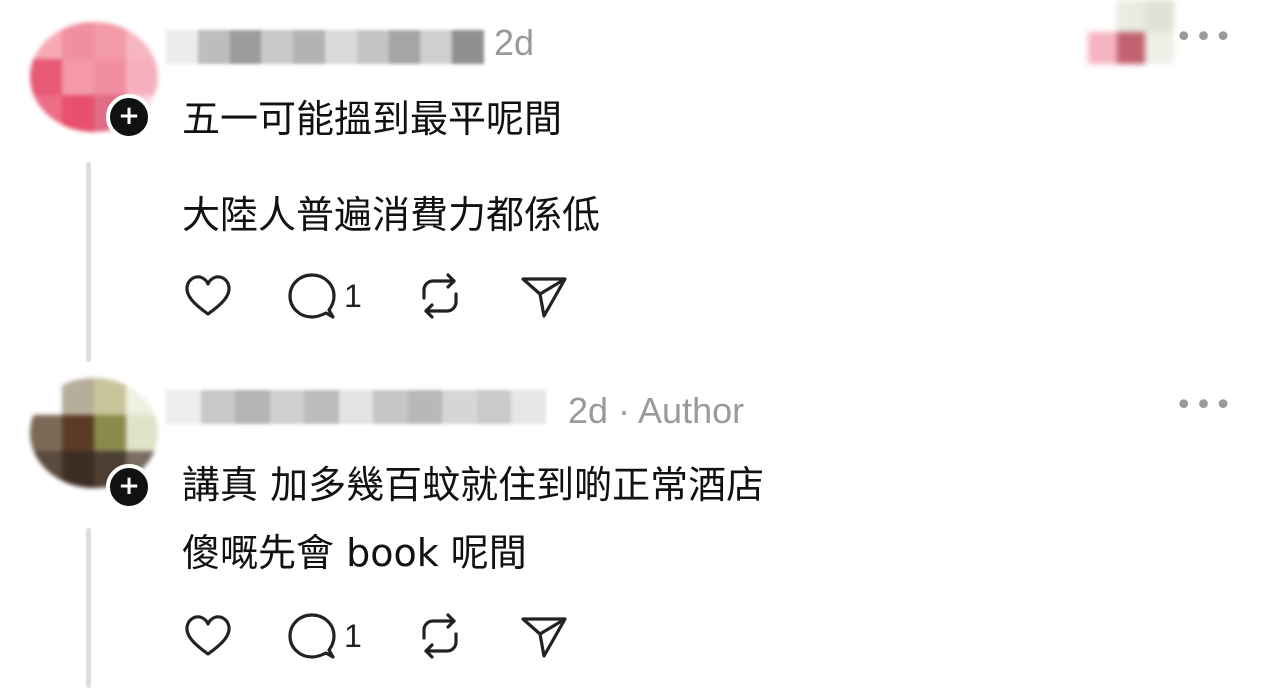 This screenshot has width=1284, height=688. What do you see at coordinates (391, 215) in the screenshot?
I see `post-text-line-2: 大陸人普遍消費力都係低` at bounding box center [391, 215].